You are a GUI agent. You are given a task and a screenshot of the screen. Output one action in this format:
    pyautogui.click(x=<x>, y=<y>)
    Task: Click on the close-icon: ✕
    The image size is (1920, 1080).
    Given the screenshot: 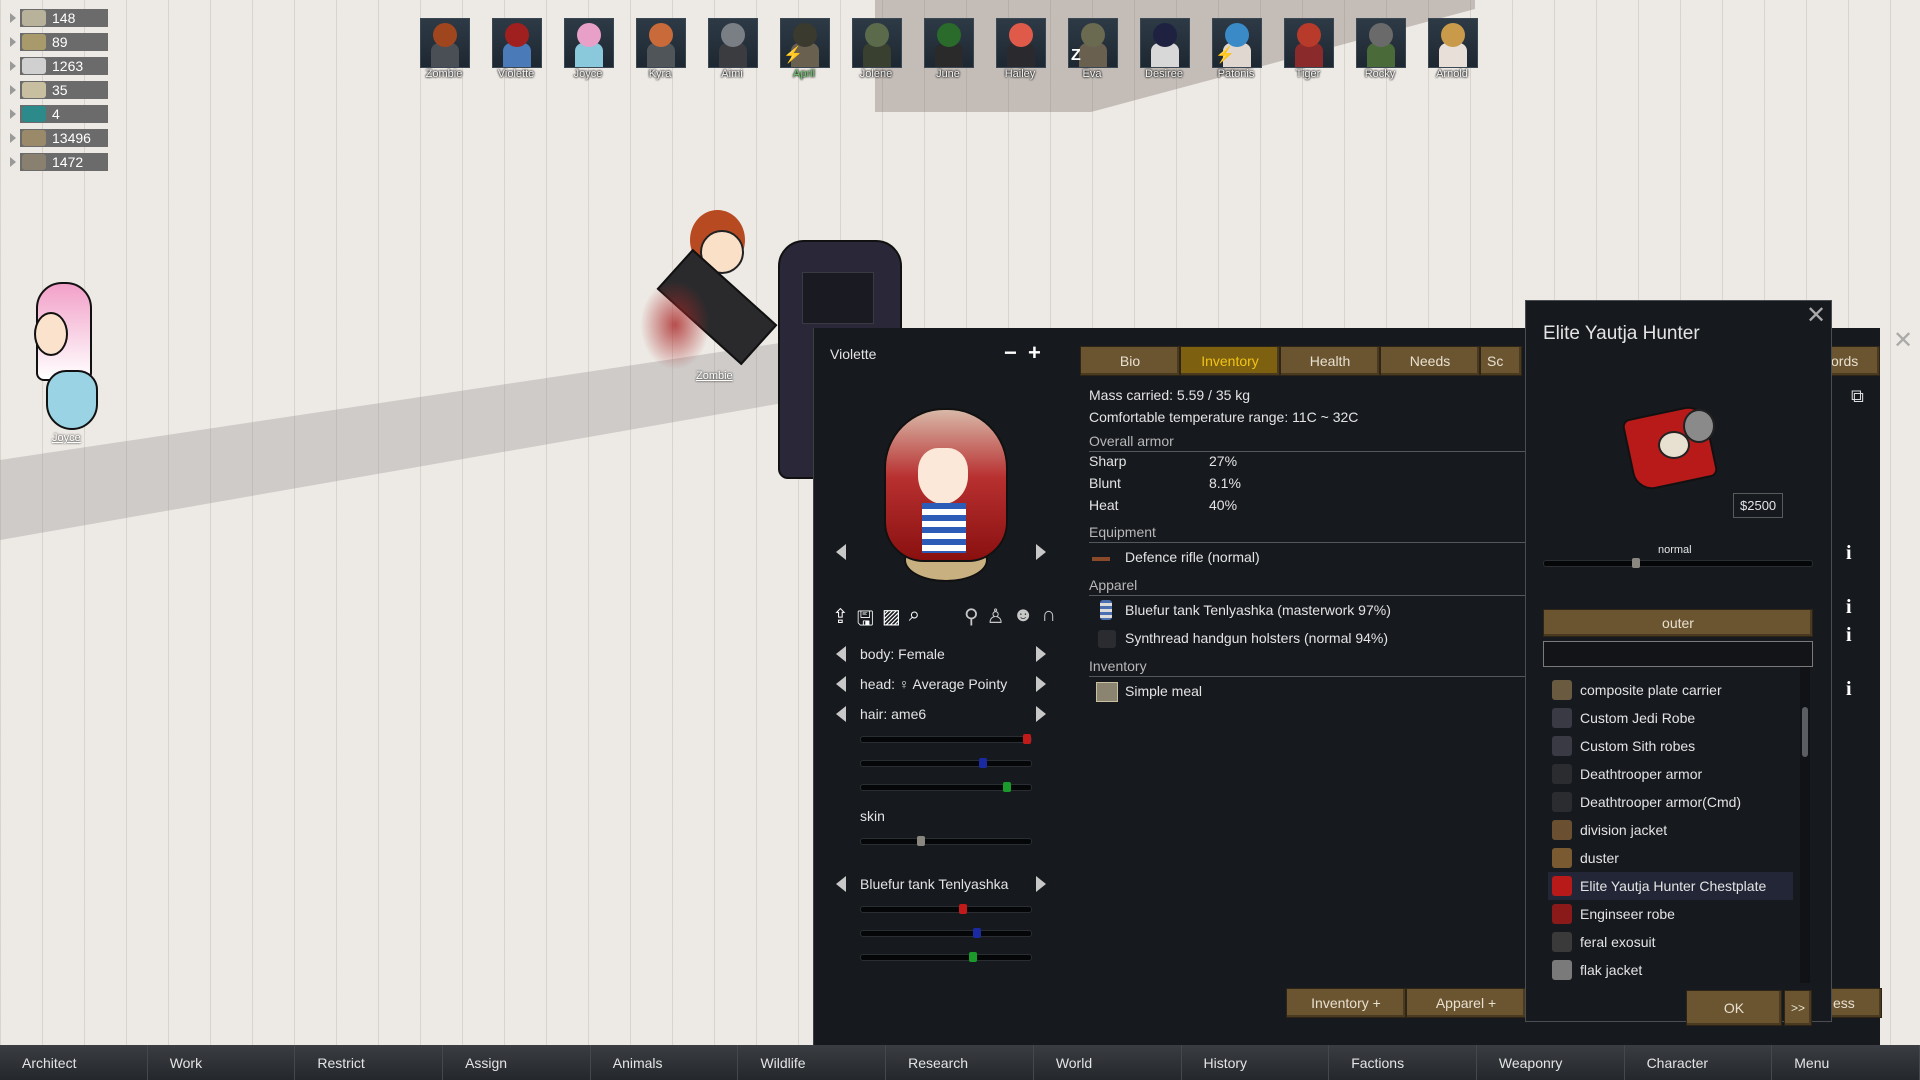 What is the action you would take?
    pyautogui.click(x=1816, y=315)
    